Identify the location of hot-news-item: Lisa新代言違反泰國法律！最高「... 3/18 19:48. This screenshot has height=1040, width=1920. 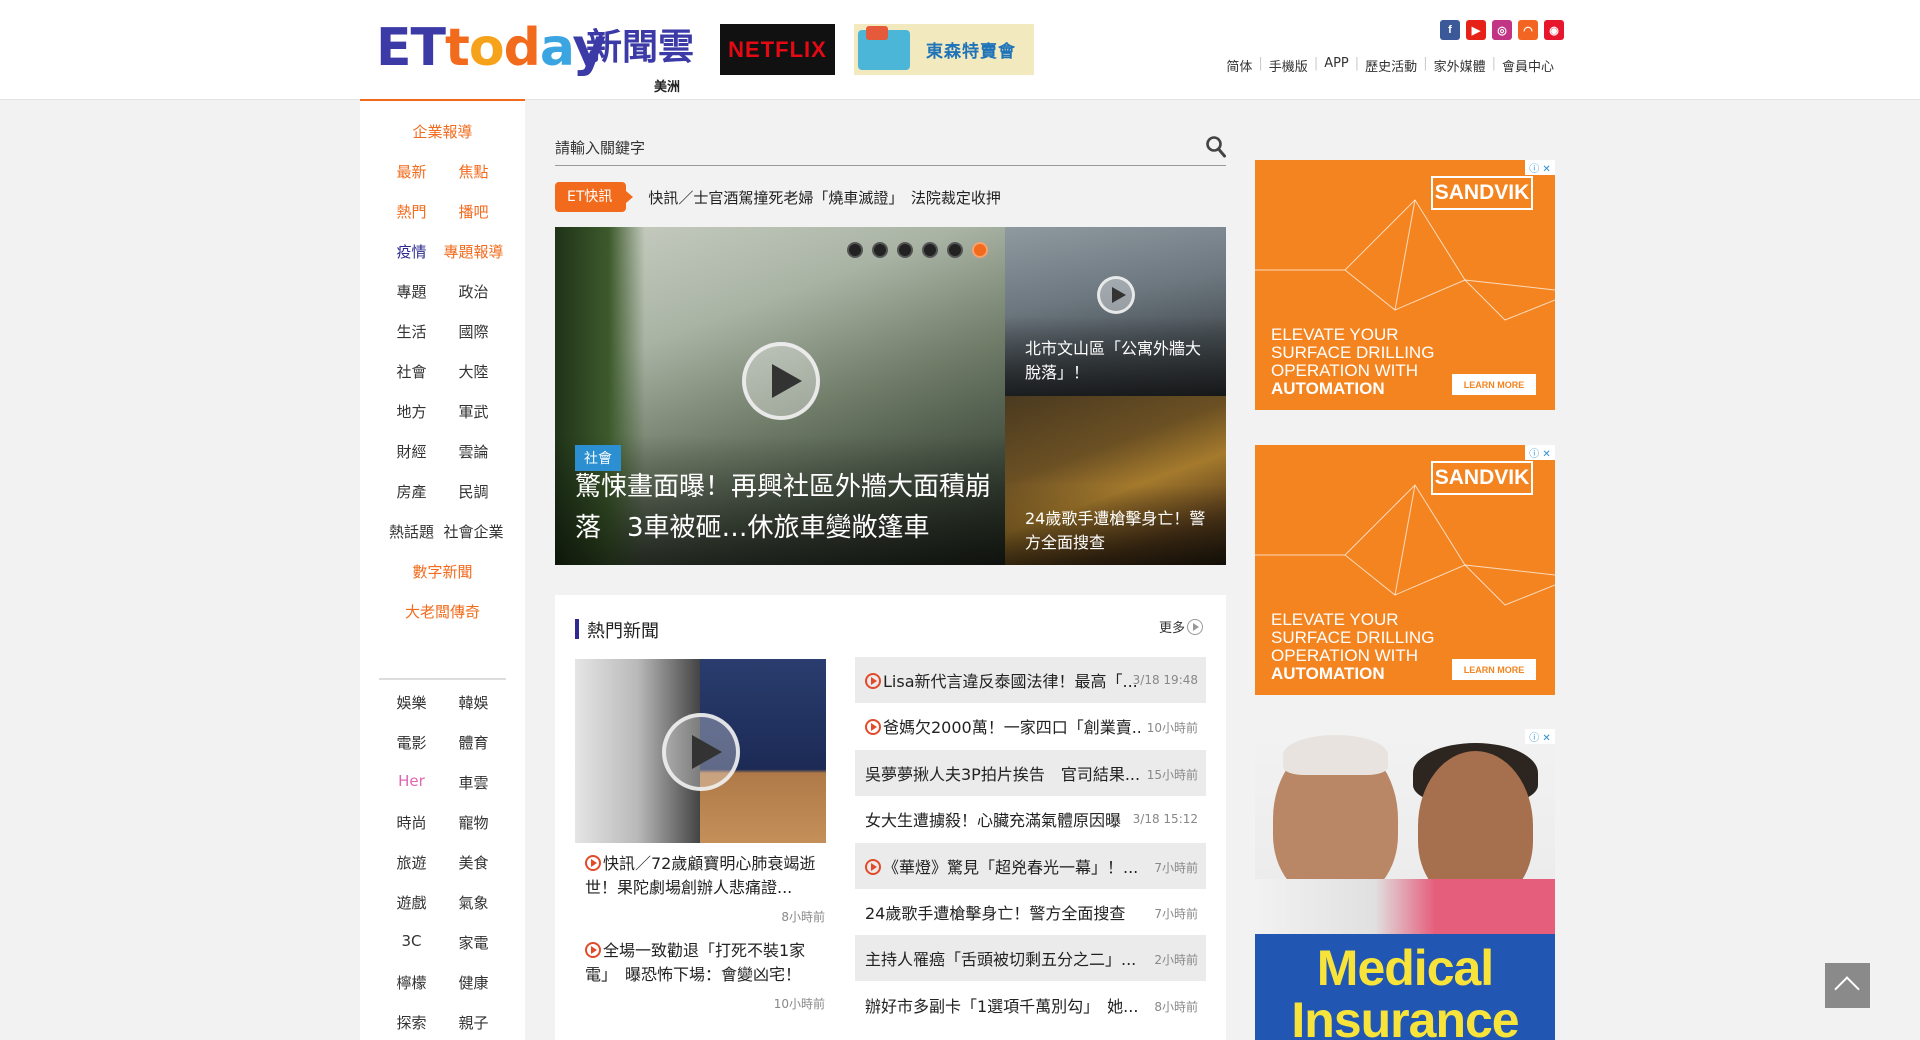
(1030, 680).